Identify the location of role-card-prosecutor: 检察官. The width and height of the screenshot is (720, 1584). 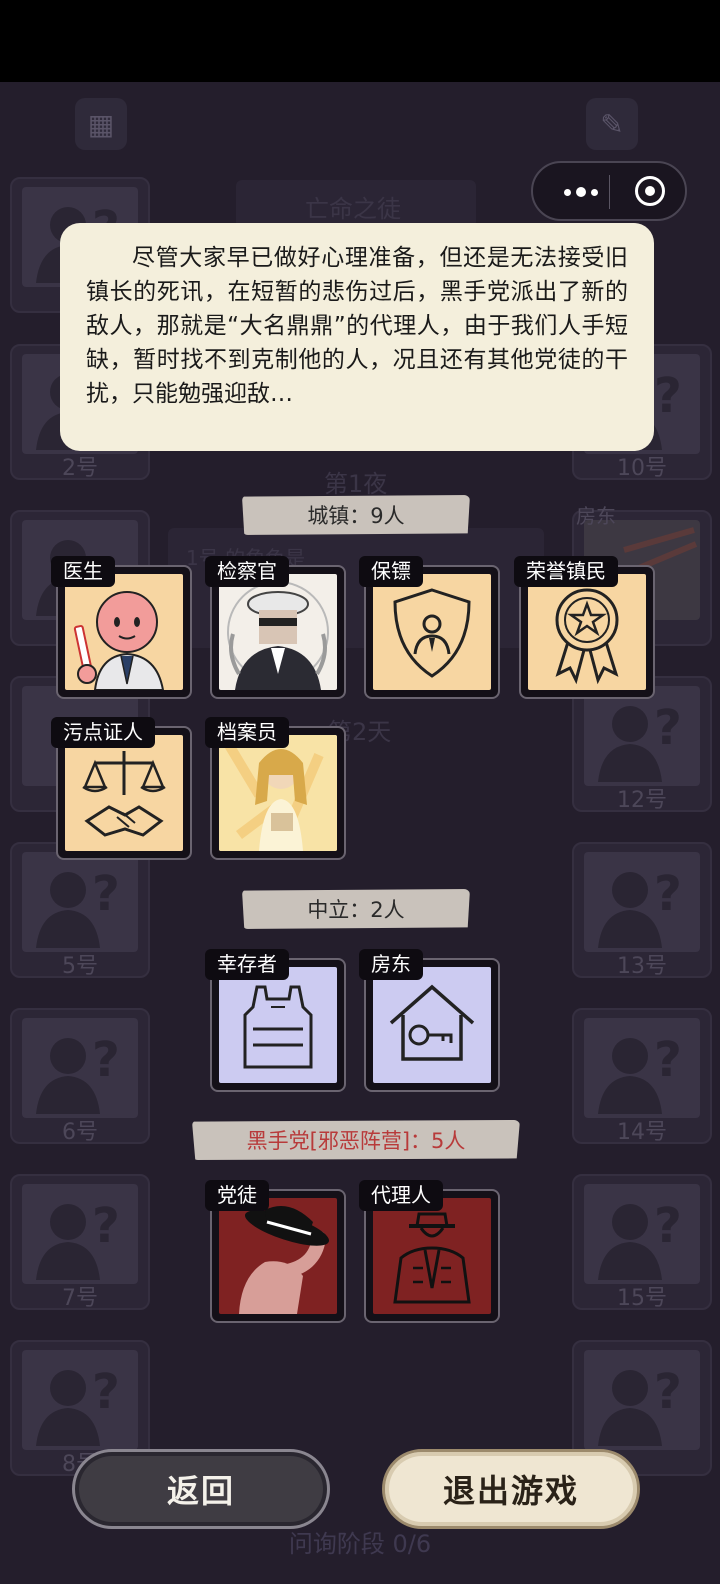
(275, 627).